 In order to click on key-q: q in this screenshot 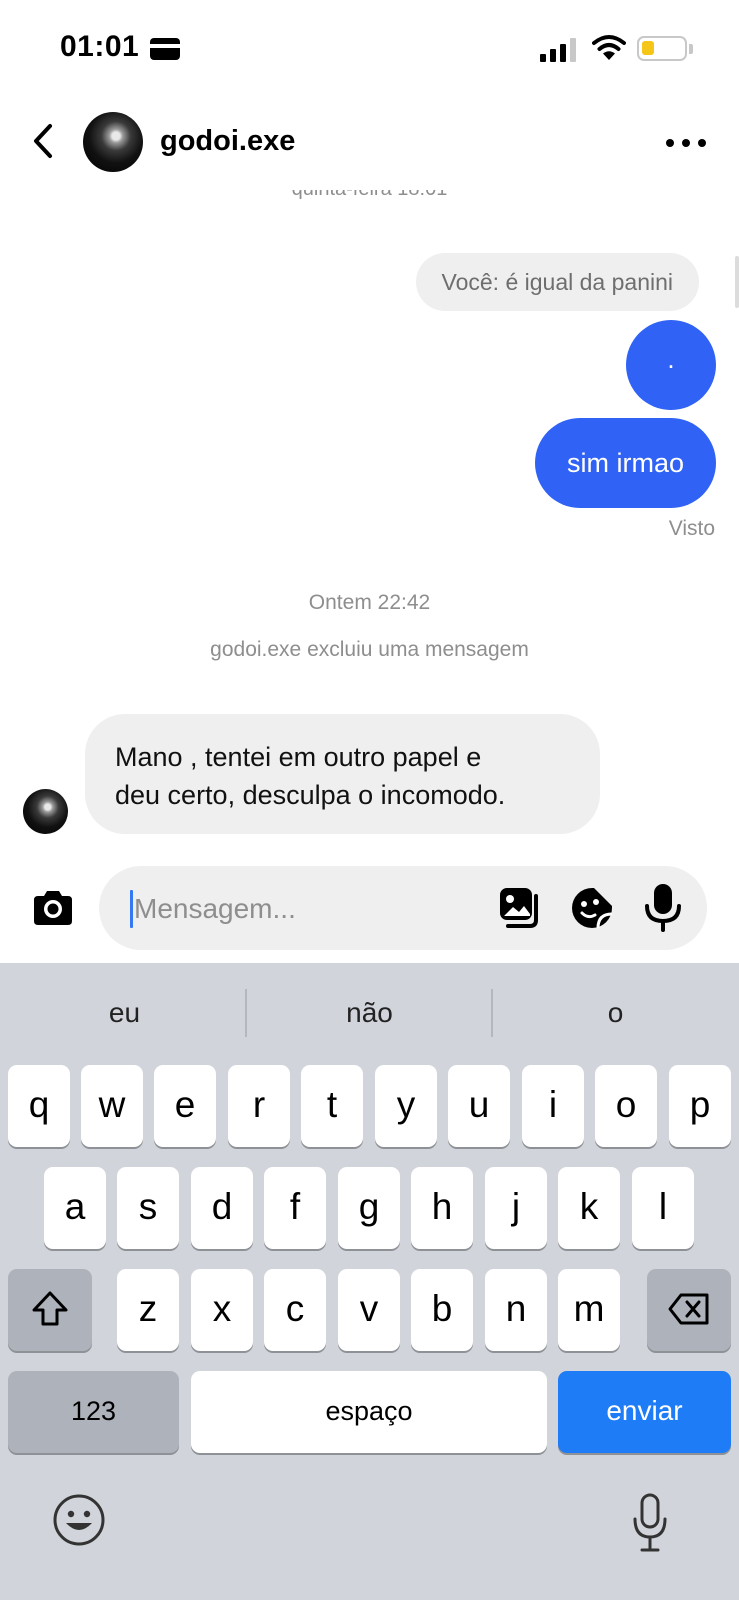, I will do `click(39, 1106)`.